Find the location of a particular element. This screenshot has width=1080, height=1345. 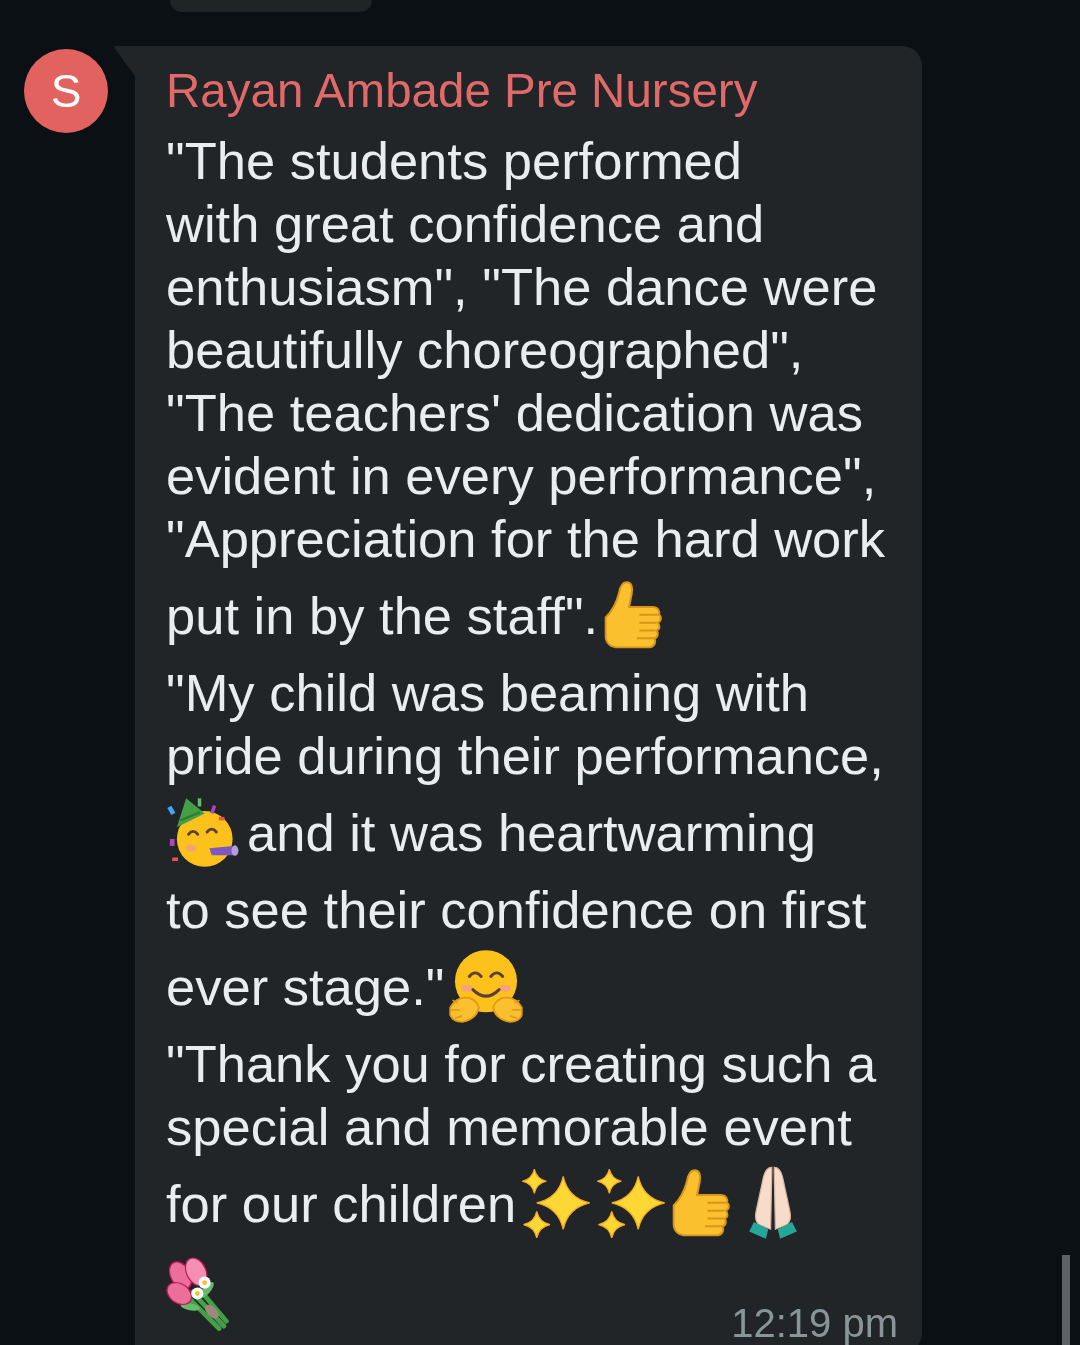

sender-name: Rayan Ambade Pre Nursery is located at coordinates (462, 91).